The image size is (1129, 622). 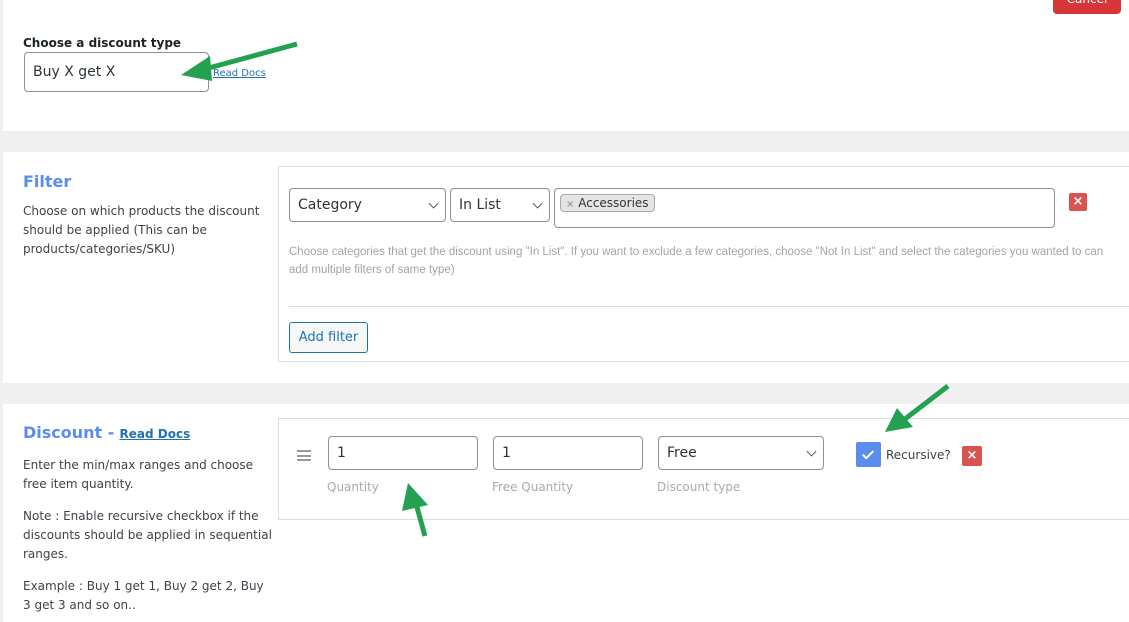 I want to click on quantity-input: 1, so click(x=403, y=453).